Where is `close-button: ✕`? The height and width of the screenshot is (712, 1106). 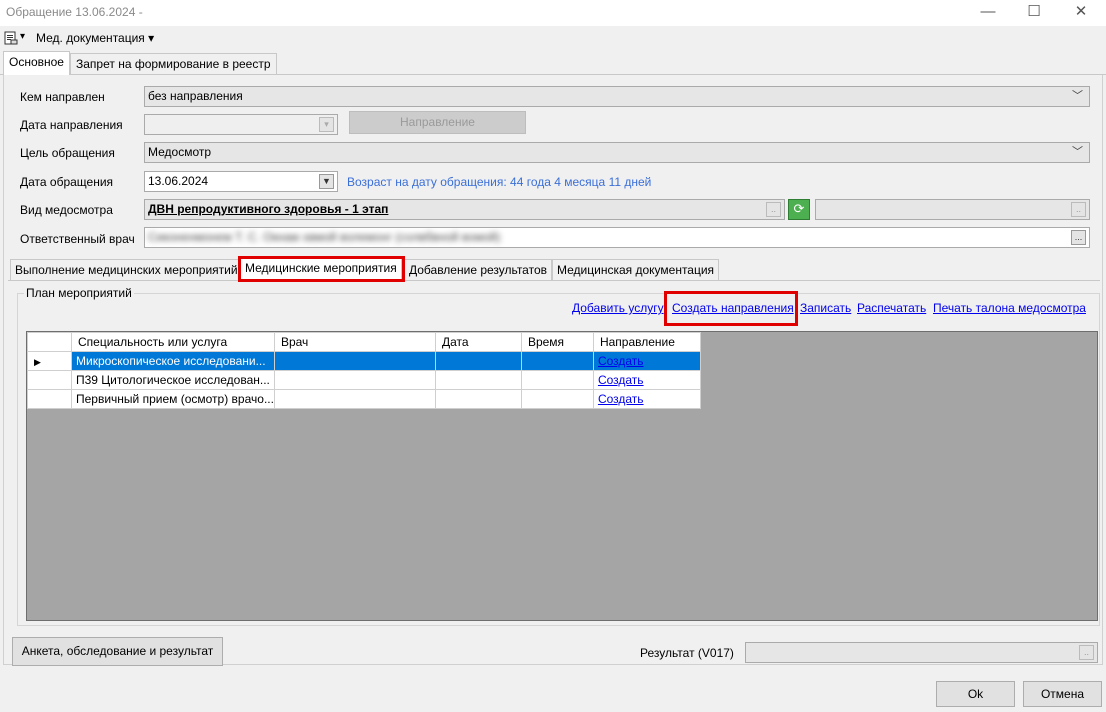
close-button: ✕ is located at coordinates (1081, 13).